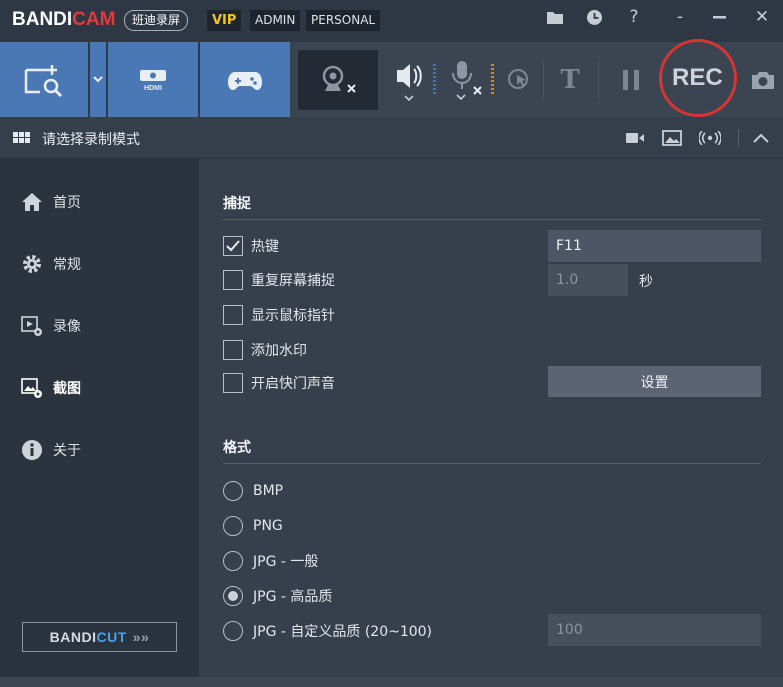  Describe the element at coordinates (293, 597) in the screenshot. I see `format-option-label: JPG - 高品质` at that location.